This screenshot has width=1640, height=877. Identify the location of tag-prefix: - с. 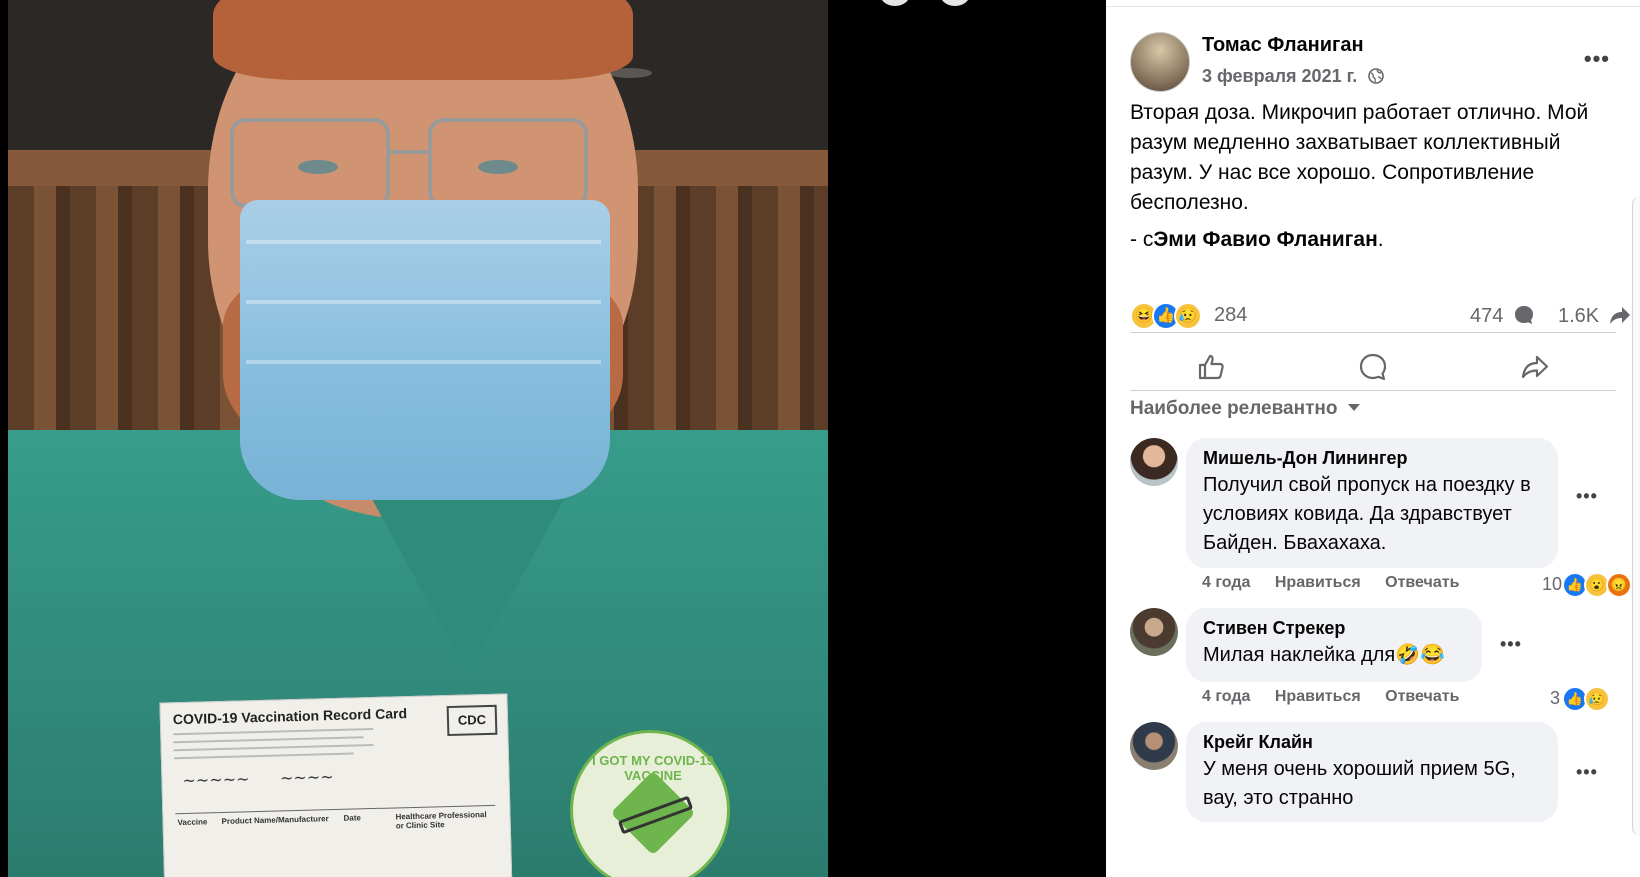
(1142, 239).